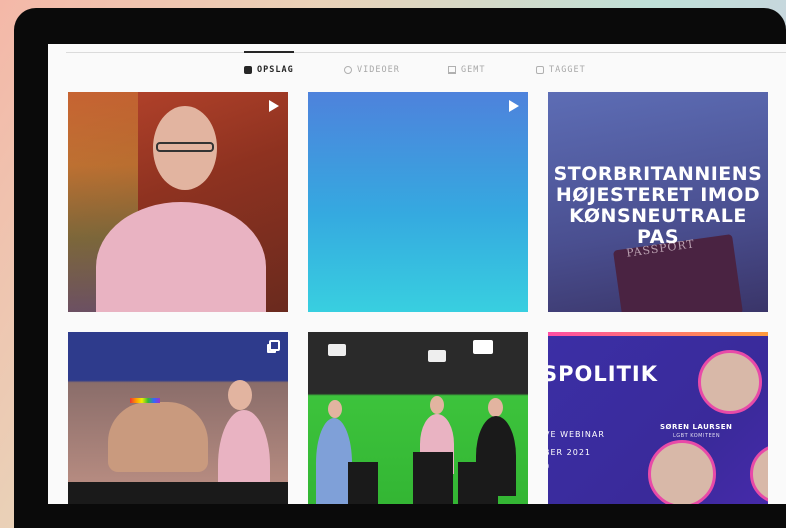 This screenshot has height=528, width=786. What do you see at coordinates (417, 69) in the screenshot?
I see `profile-tabs: OPSLAG VIDEOER GEMT TAGGET` at bounding box center [417, 69].